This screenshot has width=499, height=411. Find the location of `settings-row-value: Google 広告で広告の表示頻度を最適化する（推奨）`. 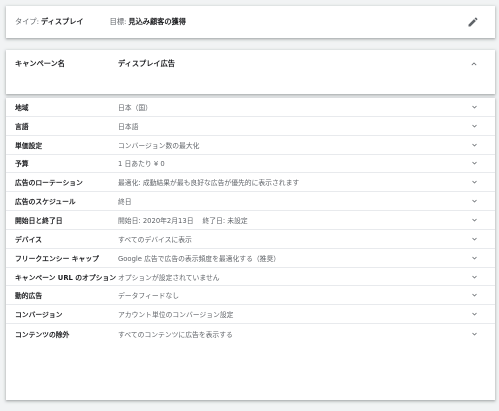

settings-row-value: Google 広告で広告の表示頻度を最適化する（推奨） is located at coordinates (199, 258).